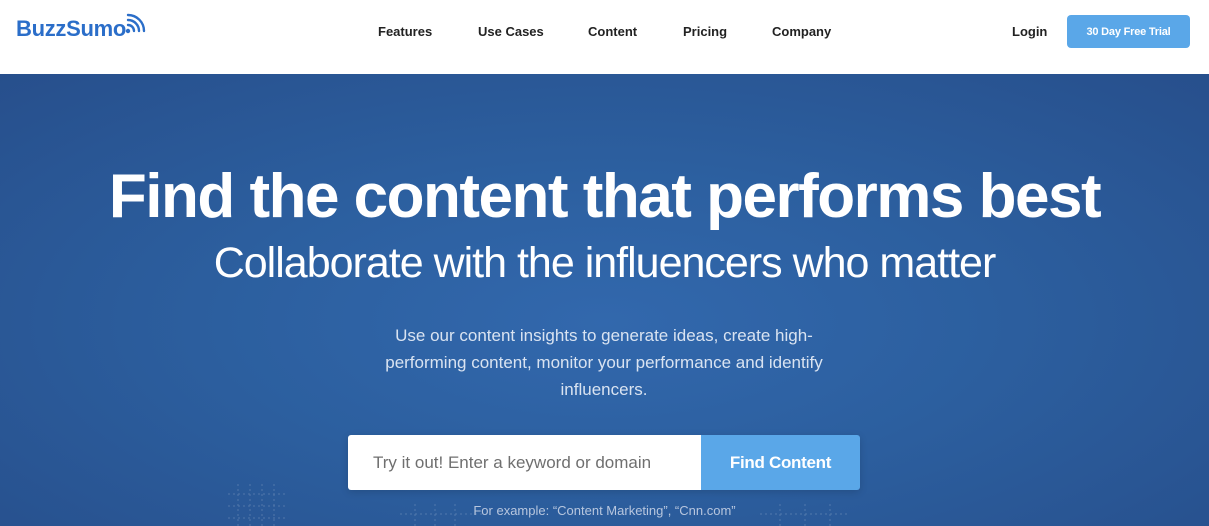  Describe the element at coordinates (511, 31) in the screenshot. I see `nav-item-use-cases: Use Cases` at that location.